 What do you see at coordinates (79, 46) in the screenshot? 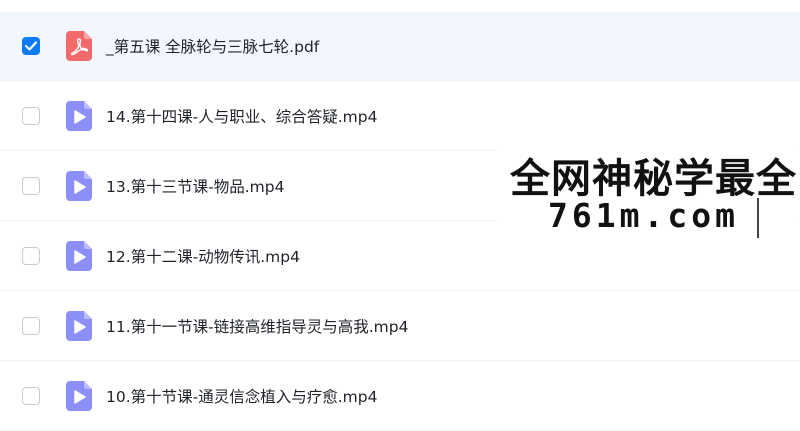
I see `pdf-file-icon` at bounding box center [79, 46].